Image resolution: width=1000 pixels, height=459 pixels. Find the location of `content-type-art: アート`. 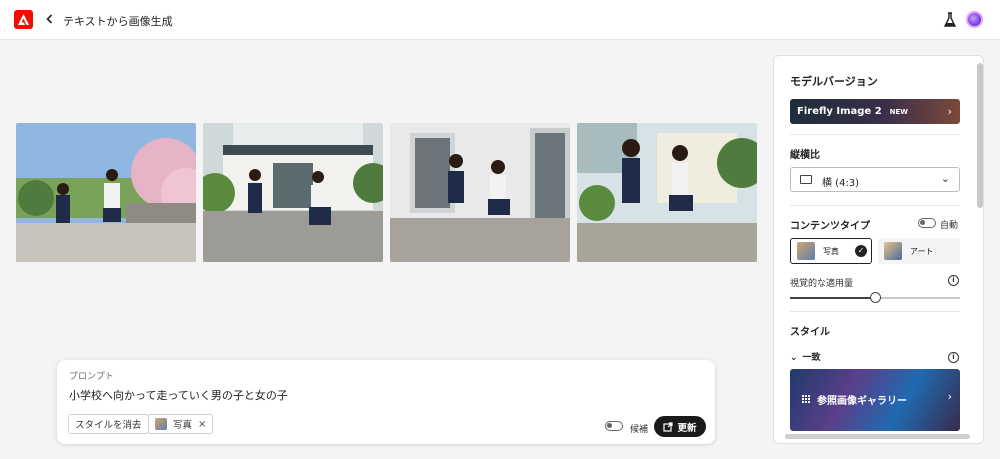

content-type-art: アート is located at coordinates (919, 251).